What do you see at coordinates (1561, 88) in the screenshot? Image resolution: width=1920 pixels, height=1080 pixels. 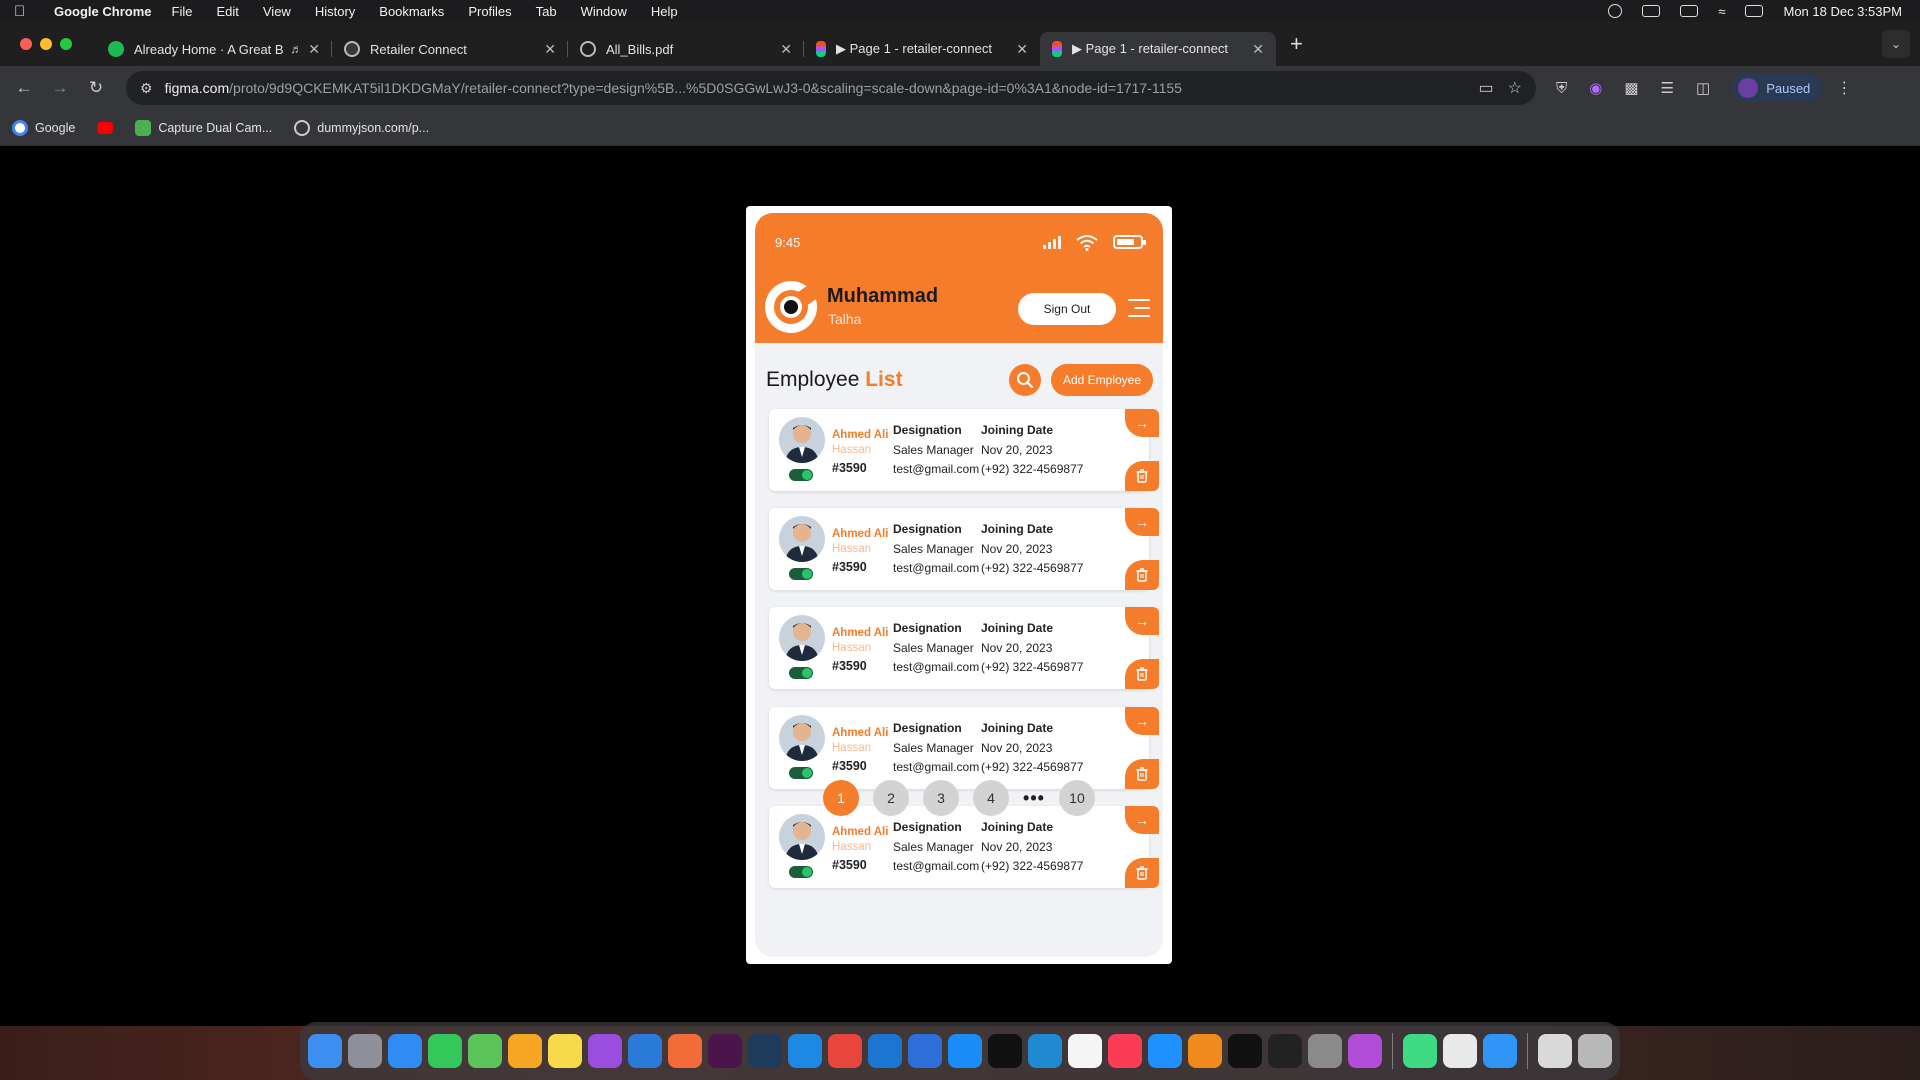 I see `shield-extension-icon: ⛨` at bounding box center [1561, 88].